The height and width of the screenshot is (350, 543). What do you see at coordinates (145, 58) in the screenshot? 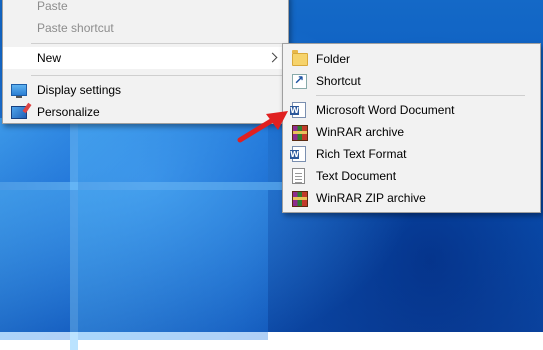
I see `menu-item-new: New` at bounding box center [145, 58].